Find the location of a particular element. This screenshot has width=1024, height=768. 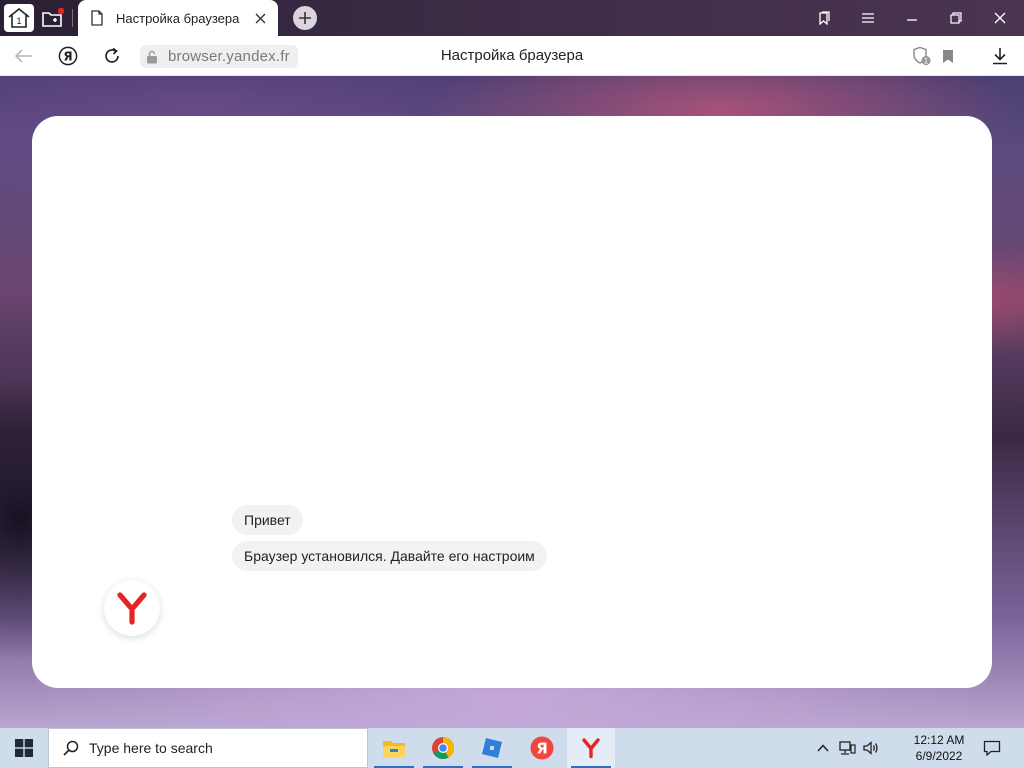

network-icon is located at coordinates (847, 748).